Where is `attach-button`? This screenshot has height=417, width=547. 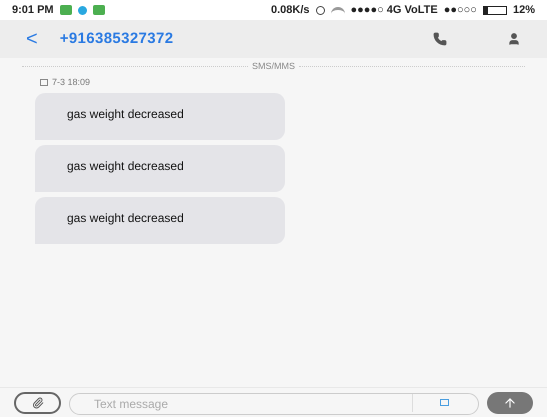 attach-button is located at coordinates (37, 403).